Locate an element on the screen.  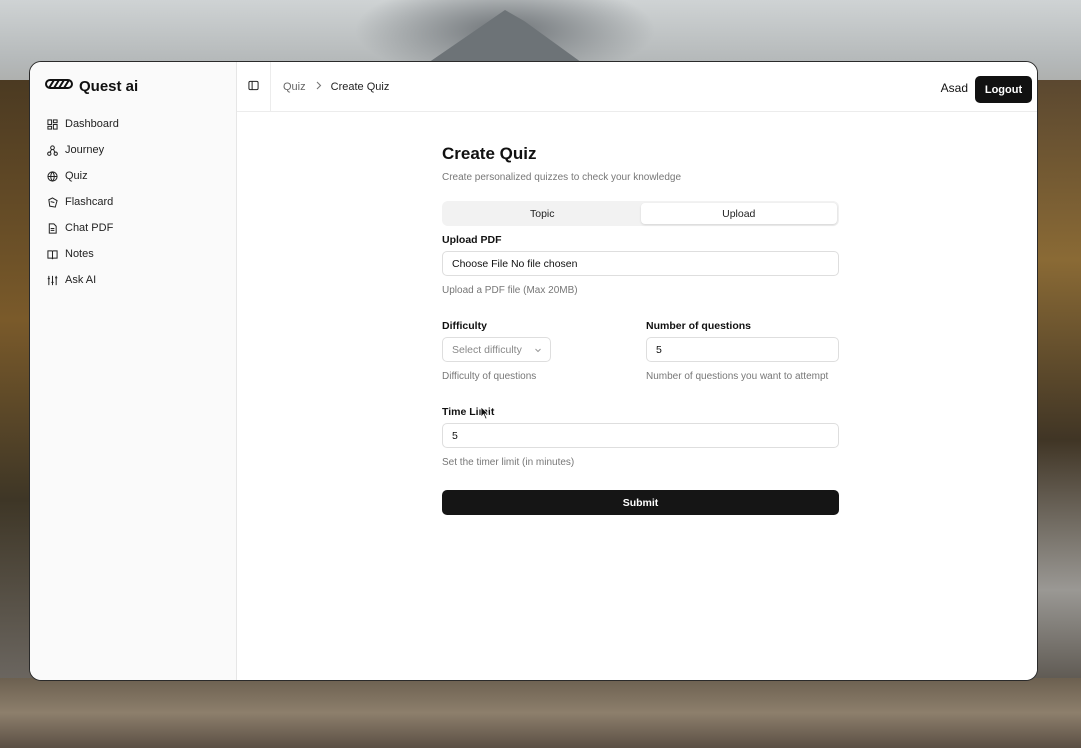
document-icon is located at coordinates (52, 228).